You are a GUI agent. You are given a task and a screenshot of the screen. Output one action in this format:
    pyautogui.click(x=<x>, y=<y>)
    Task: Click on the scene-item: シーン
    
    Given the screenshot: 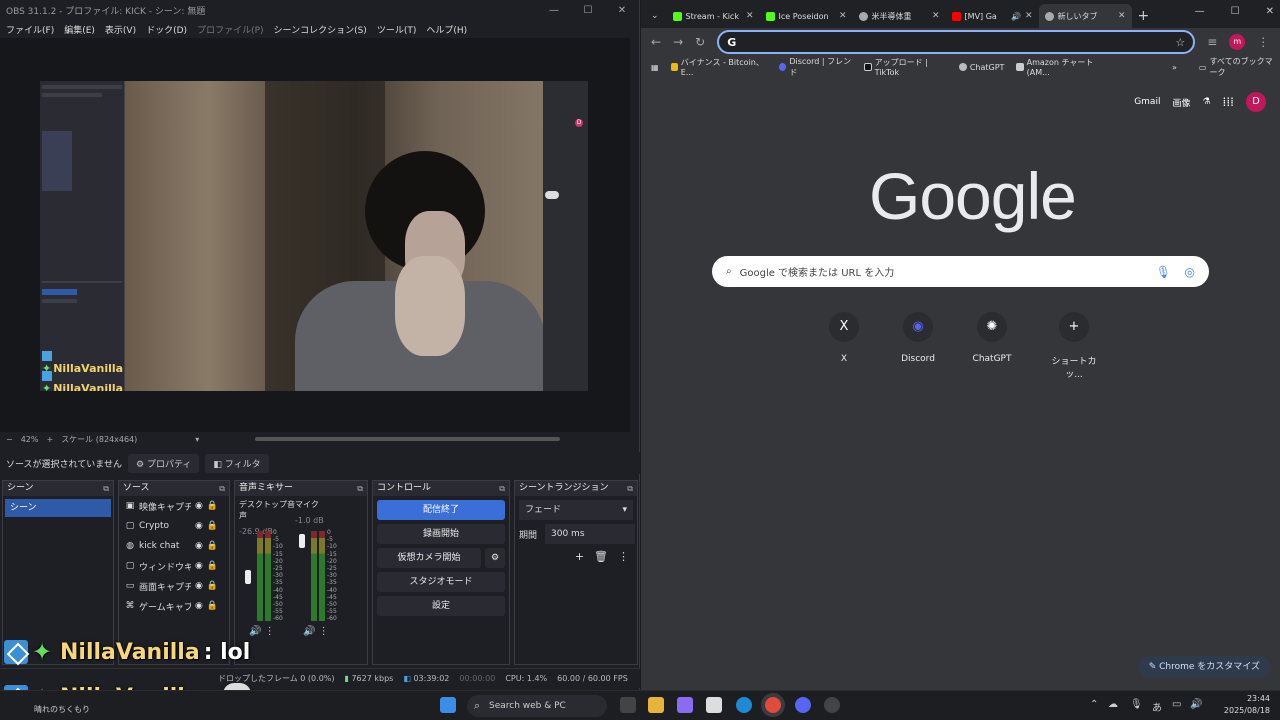 What is the action you would take?
    pyautogui.click(x=58, y=508)
    